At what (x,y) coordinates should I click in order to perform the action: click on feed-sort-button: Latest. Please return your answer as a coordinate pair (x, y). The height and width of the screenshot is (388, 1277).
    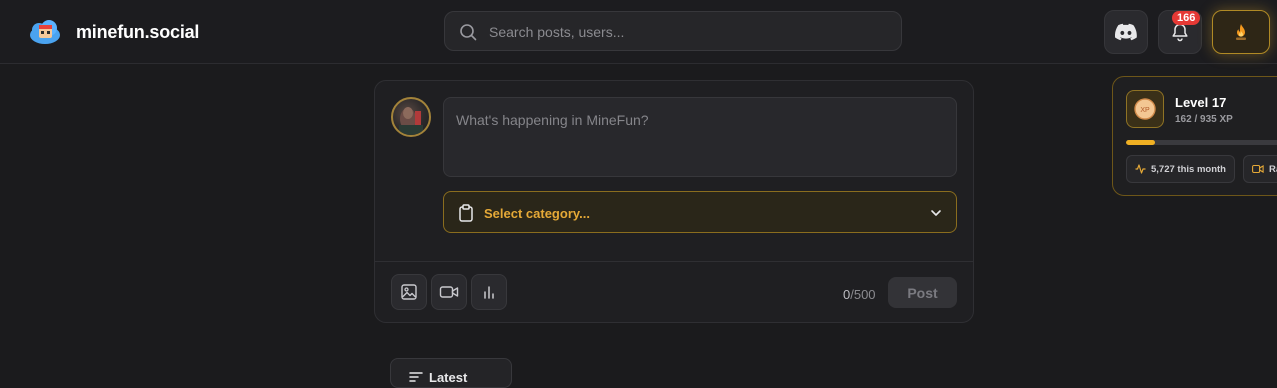
    Looking at the image, I should click on (451, 373).